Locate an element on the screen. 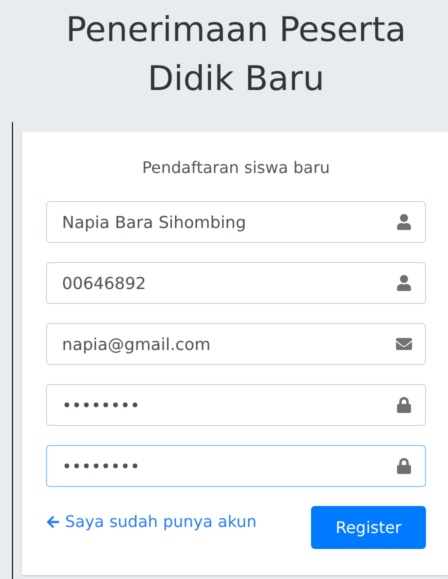 This screenshot has height=579, width=448. arrow-left-icon is located at coordinates (53, 521).